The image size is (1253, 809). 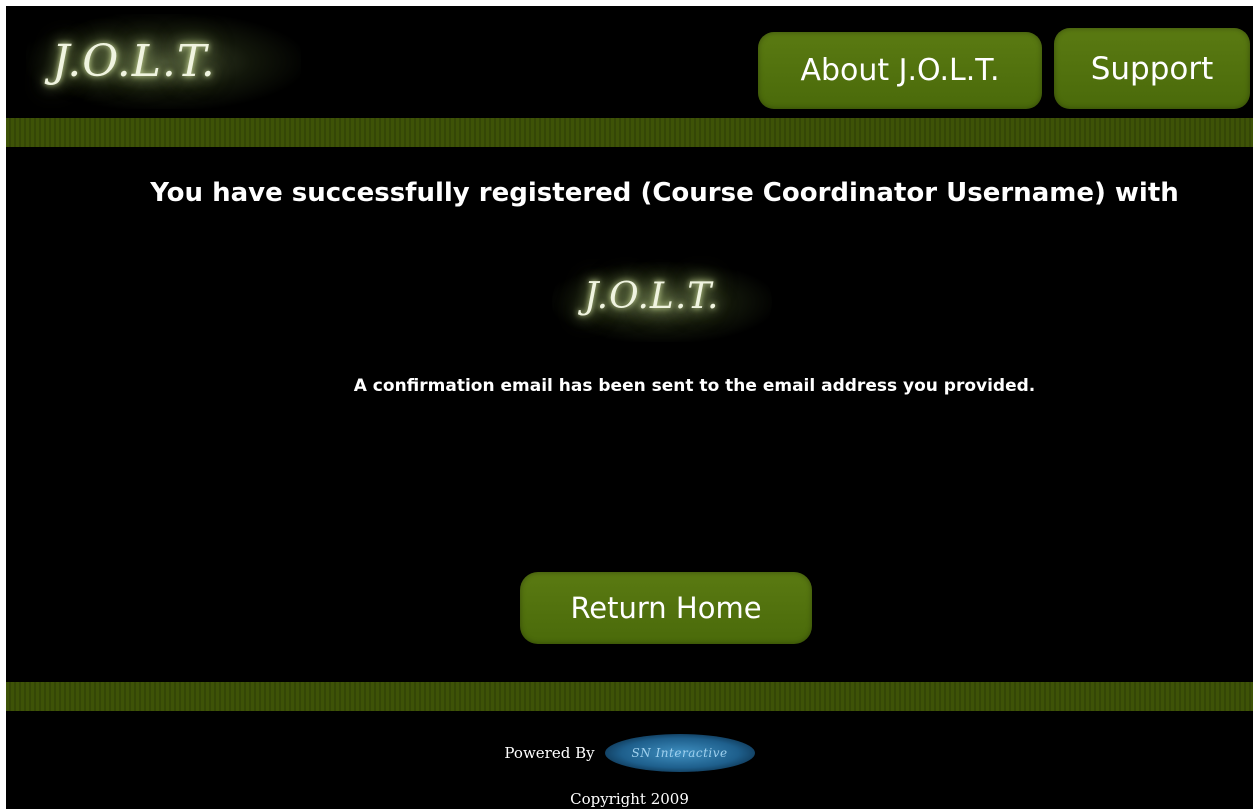 What do you see at coordinates (629, 696) in the screenshot?
I see `footer-divider` at bounding box center [629, 696].